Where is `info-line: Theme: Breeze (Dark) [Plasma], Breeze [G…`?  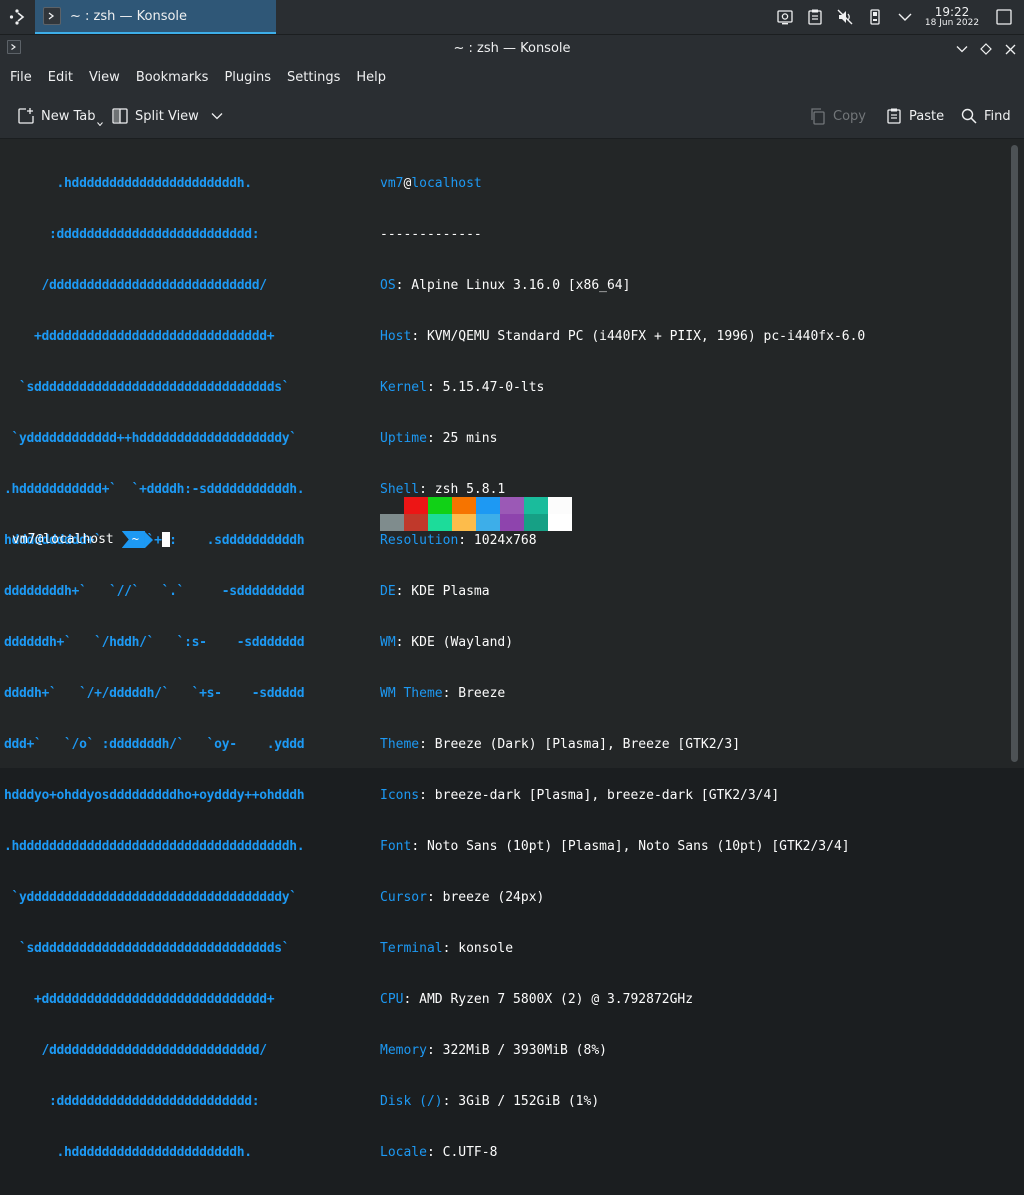
info-line: Theme: Breeze (Dark) [Plasma], Breeze [G… is located at coordinates (560, 744).